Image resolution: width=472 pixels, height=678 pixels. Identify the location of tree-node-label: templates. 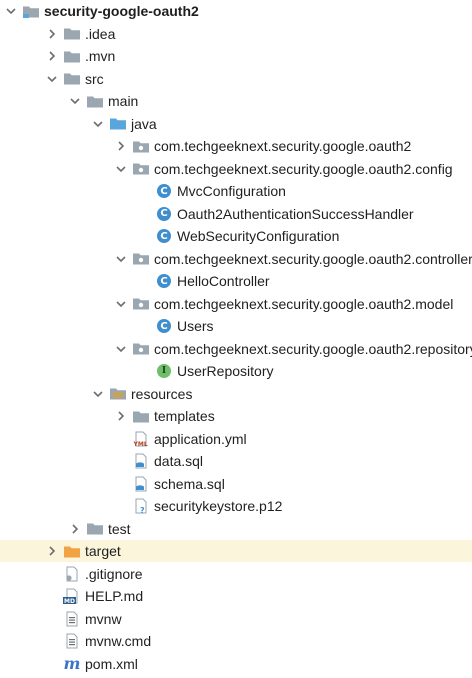
(184, 416).